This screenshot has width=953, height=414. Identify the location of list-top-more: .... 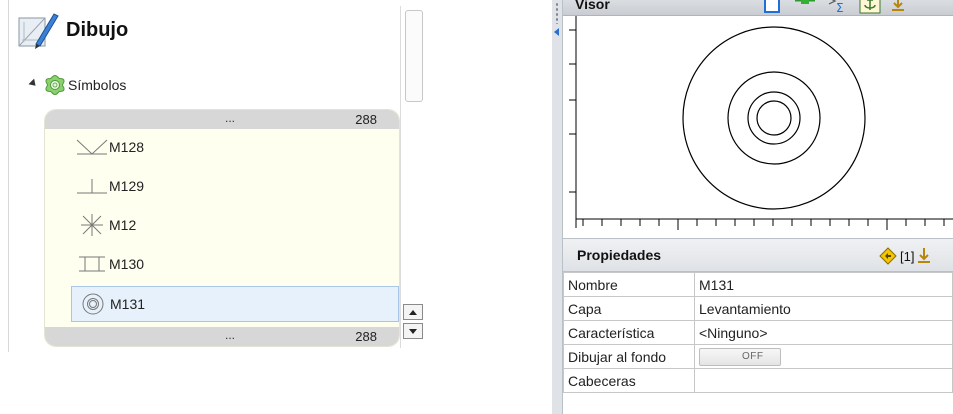
(230, 118).